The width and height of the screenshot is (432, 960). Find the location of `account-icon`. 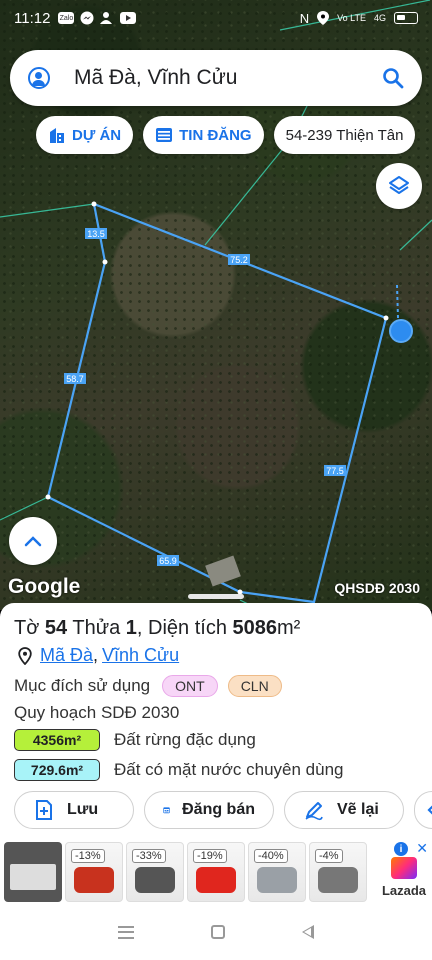

account-icon is located at coordinates (39, 78).